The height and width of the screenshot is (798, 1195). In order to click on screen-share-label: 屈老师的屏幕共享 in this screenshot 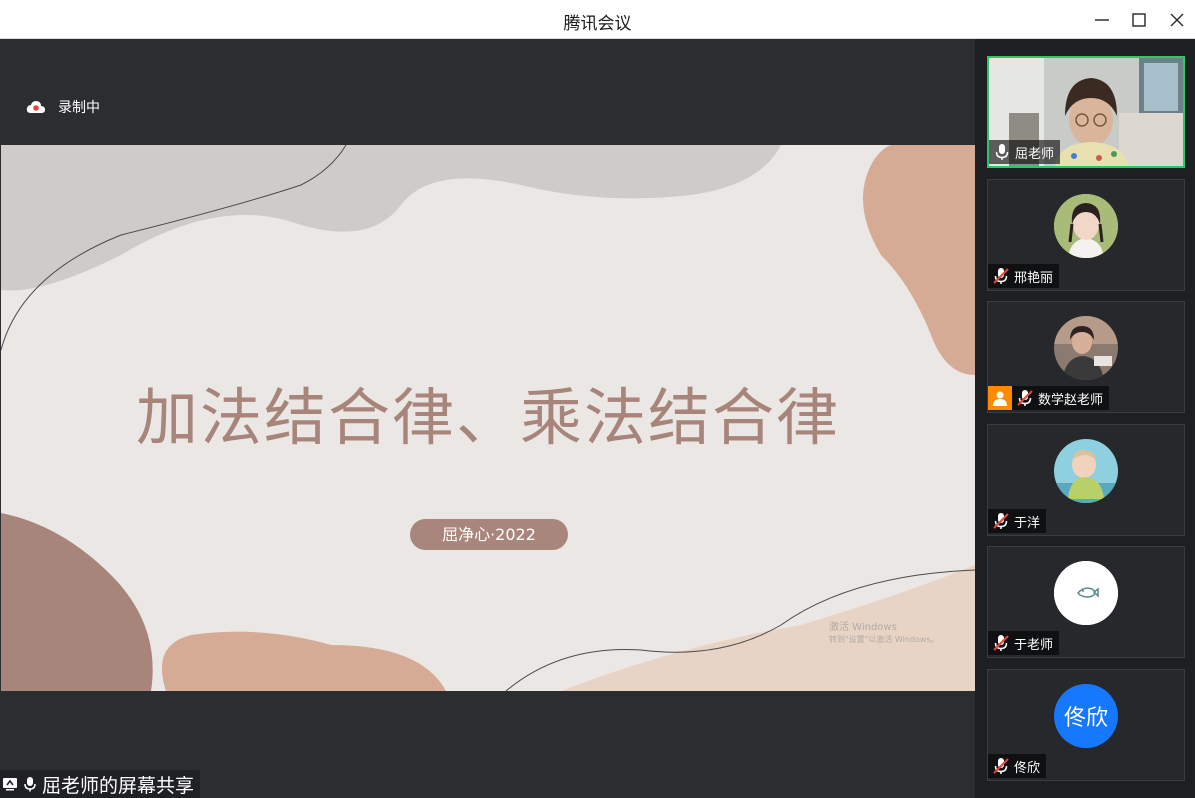, I will do `click(100, 784)`.